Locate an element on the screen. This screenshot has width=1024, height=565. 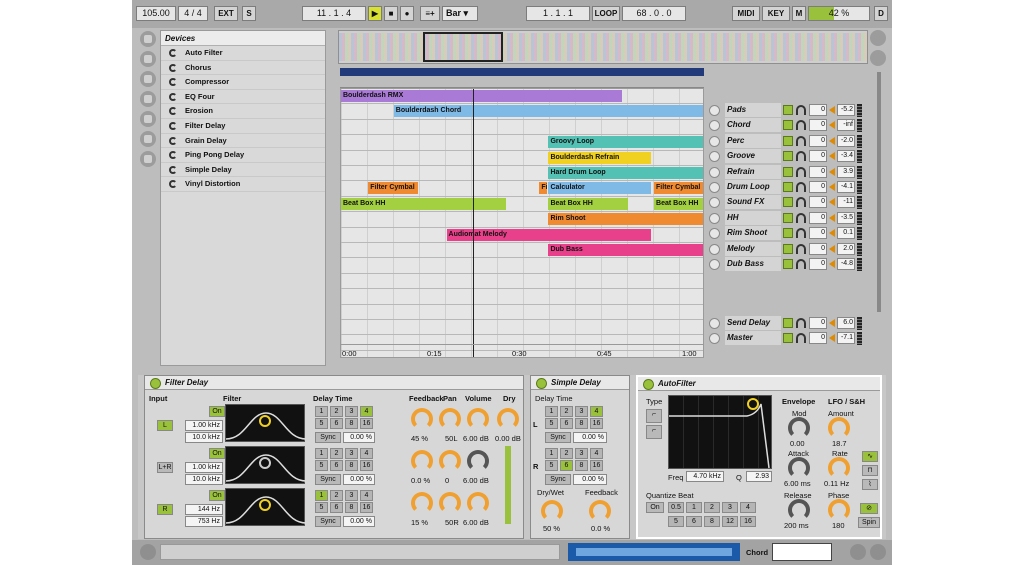
track-volume: -4.1 is located at coordinates (846, 187).